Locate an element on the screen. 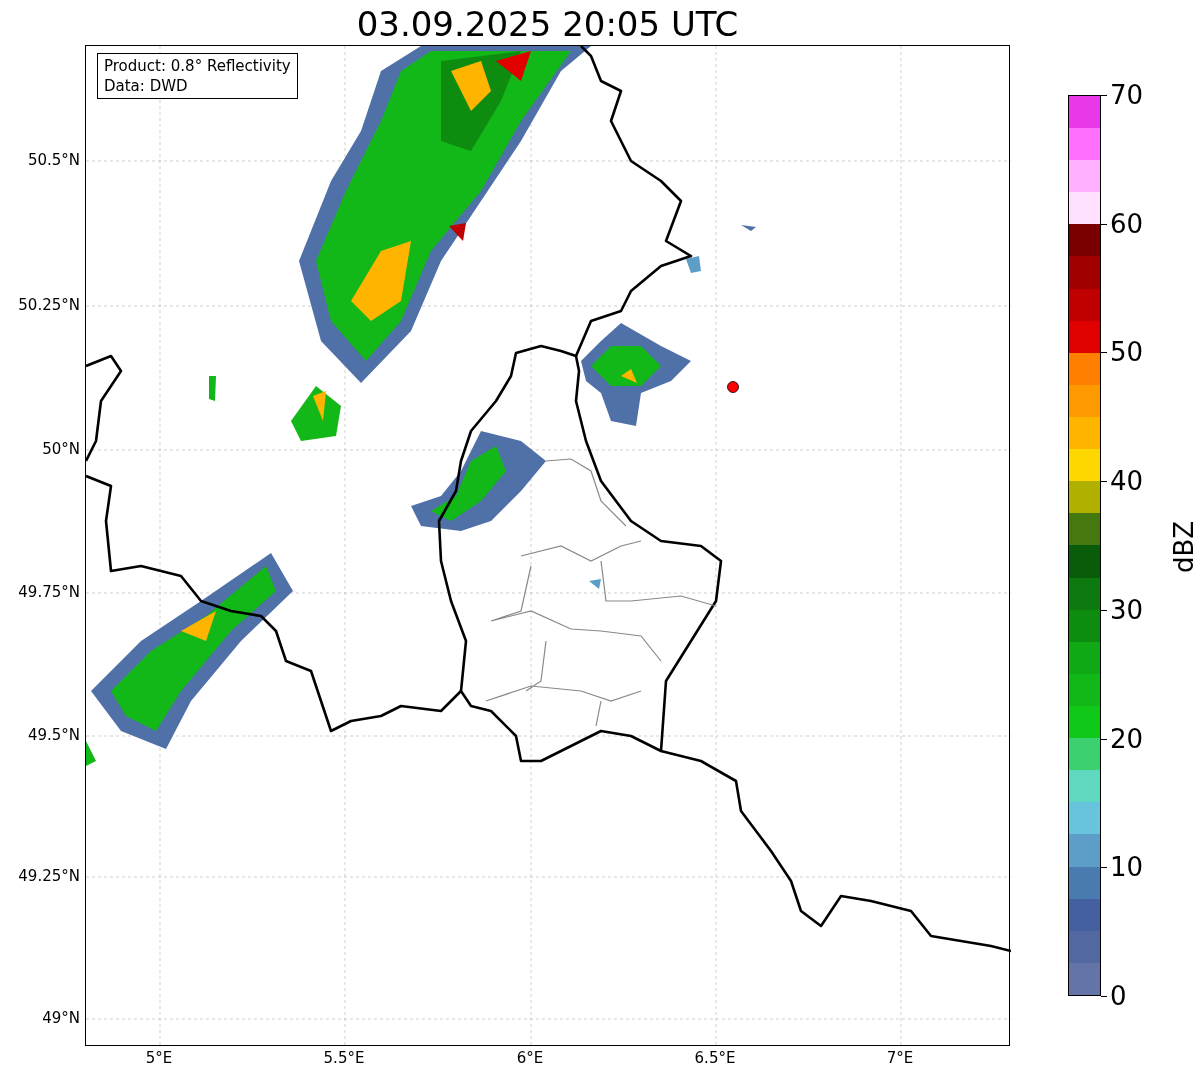  colorbar-tick-label: 10 is located at coordinates (1127, 867).